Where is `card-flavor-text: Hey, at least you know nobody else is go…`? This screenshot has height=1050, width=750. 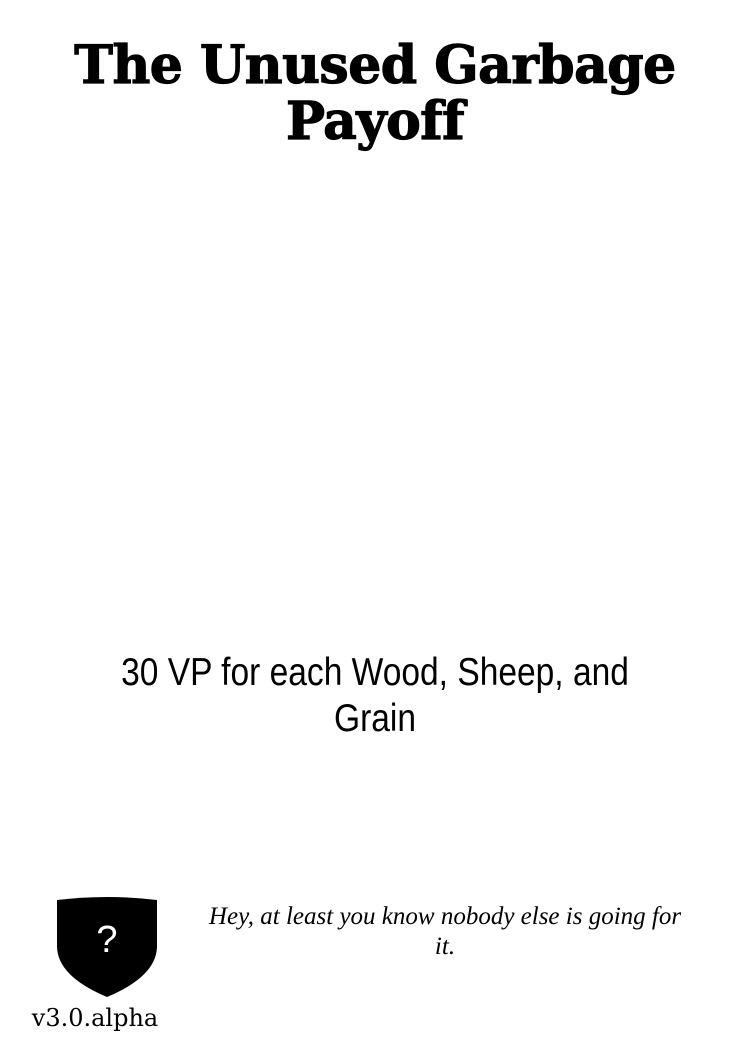
card-flavor-text: Hey, at least you know nobody else is go… is located at coordinates (445, 931).